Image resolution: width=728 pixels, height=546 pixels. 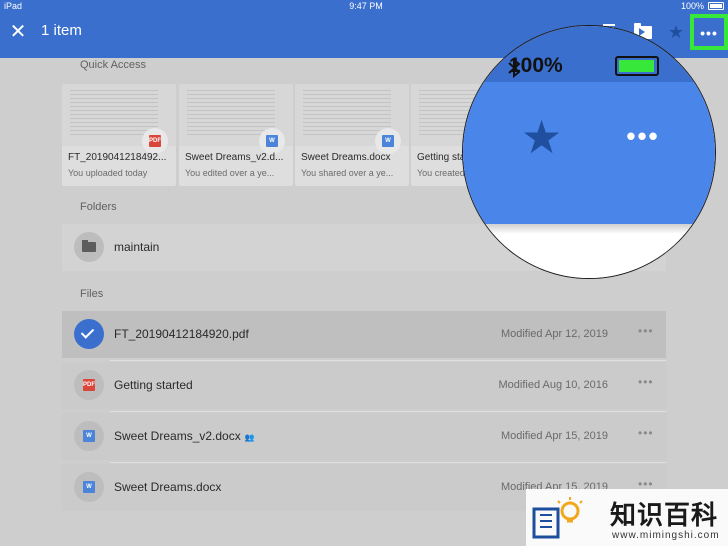 What do you see at coordinates (89, 247) in the screenshot?
I see `folder-icon` at bounding box center [89, 247].